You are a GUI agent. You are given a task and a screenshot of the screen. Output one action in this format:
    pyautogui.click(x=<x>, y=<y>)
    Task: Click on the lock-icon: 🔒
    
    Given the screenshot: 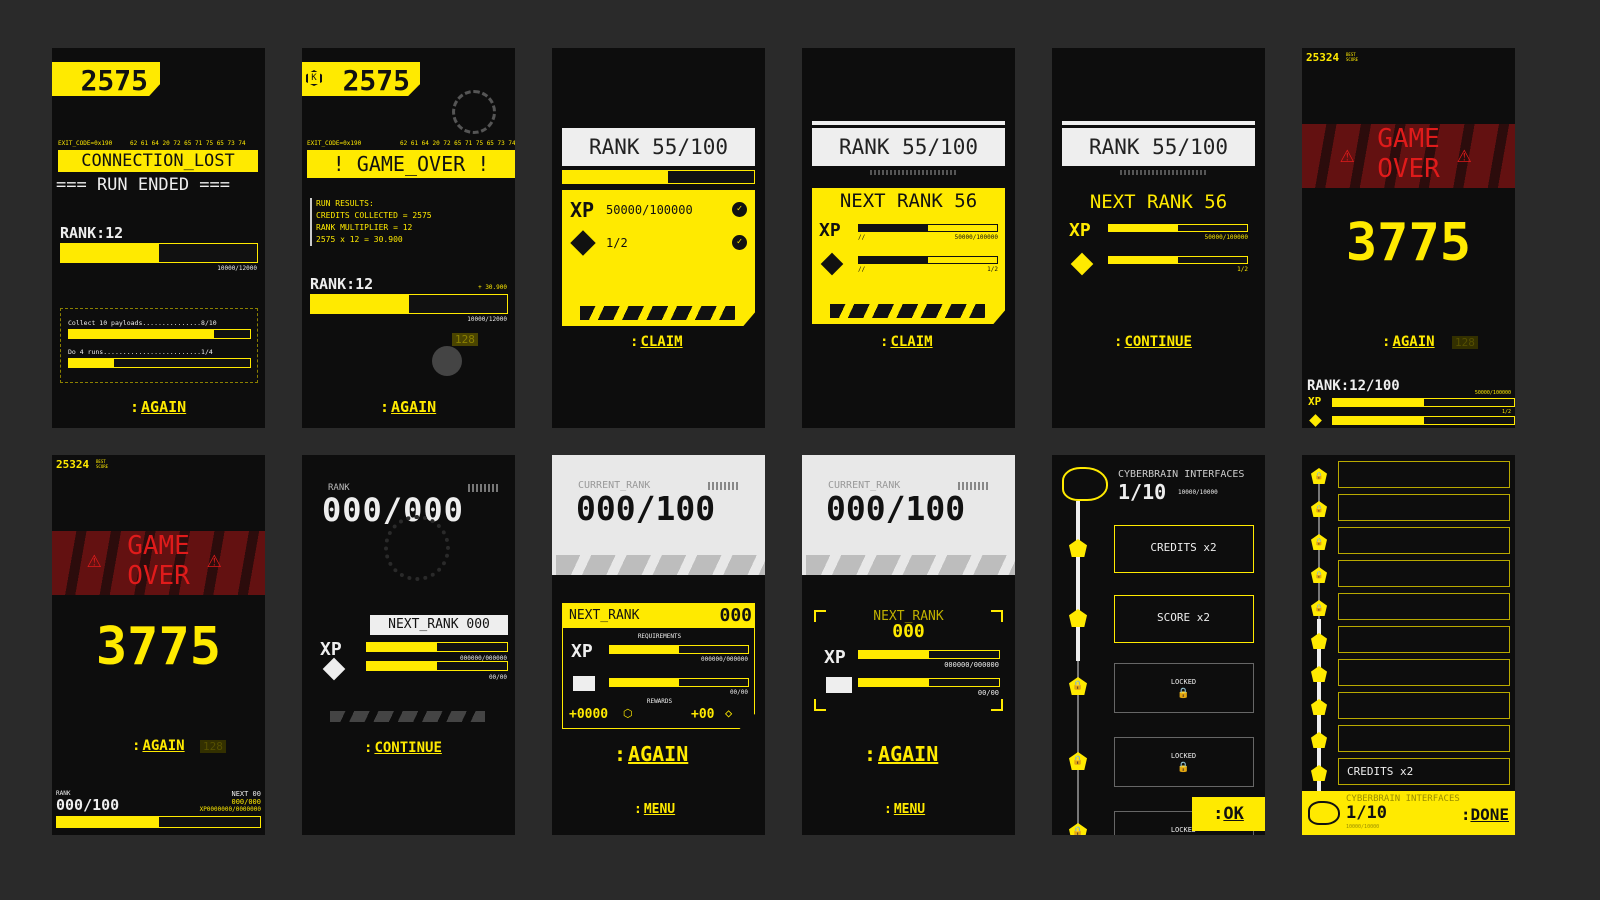 What is the action you would take?
    pyautogui.click(x=1183, y=693)
    